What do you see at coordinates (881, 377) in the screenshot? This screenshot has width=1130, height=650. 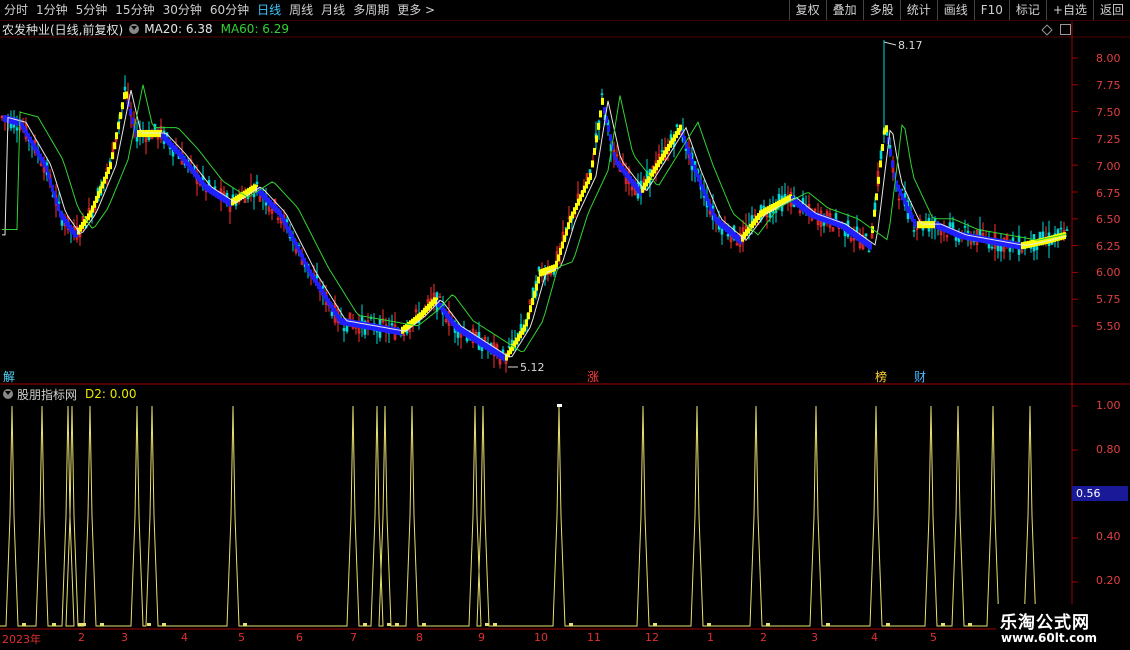 I see `event-marker-list: 榜` at bounding box center [881, 377].